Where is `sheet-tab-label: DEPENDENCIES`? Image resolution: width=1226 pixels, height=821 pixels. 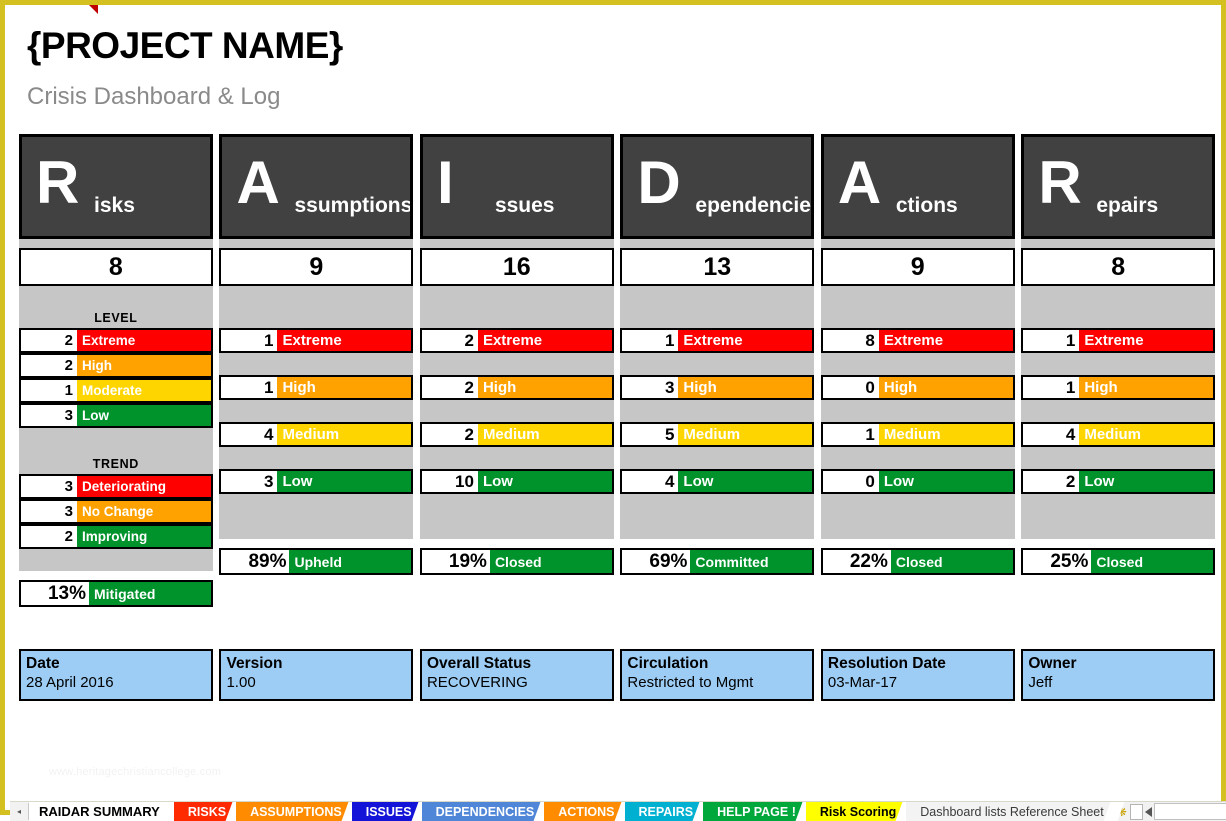
sheet-tab-label: DEPENDENCIES is located at coordinates (485, 811).